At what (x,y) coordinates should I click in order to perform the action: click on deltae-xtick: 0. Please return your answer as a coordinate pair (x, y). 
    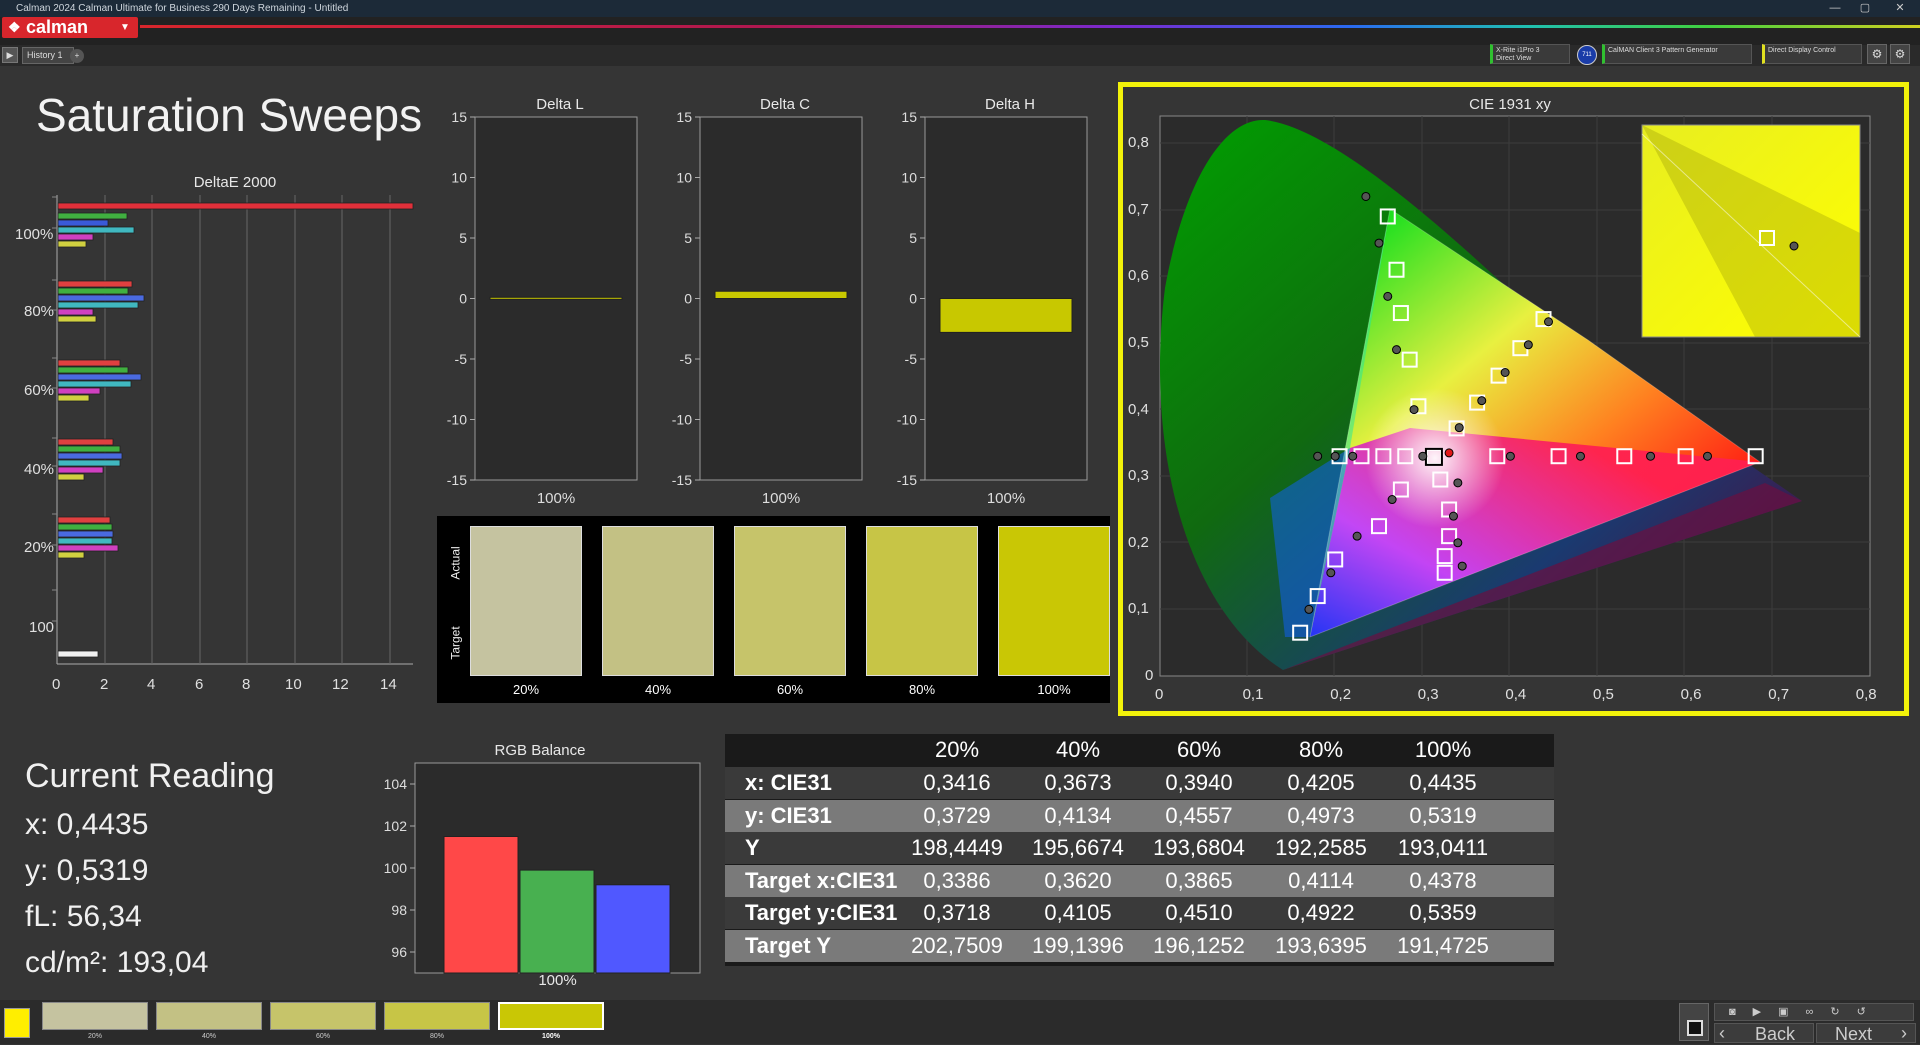
    Looking at the image, I should click on (56, 684).